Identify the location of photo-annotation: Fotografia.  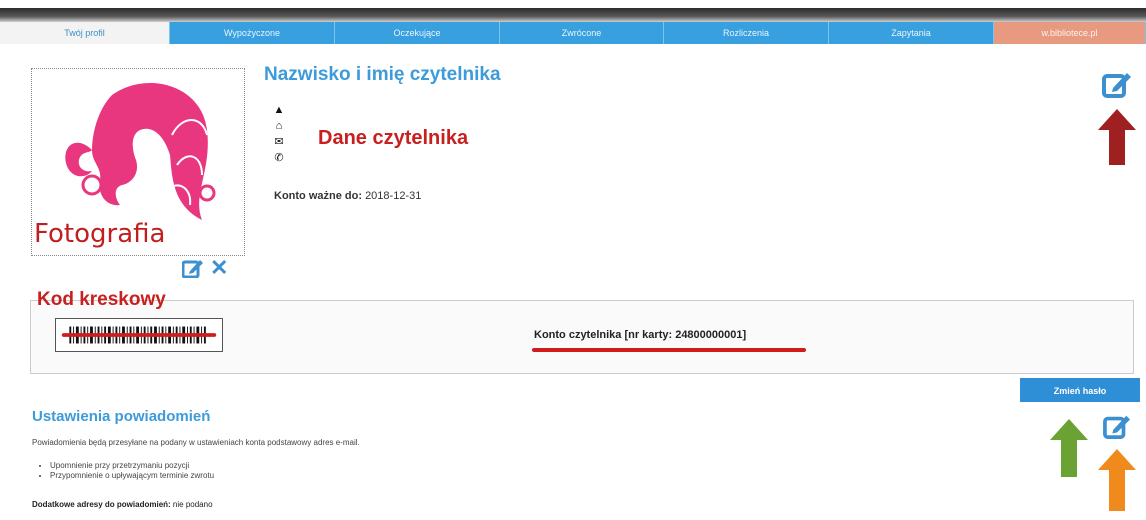
(100, 234).